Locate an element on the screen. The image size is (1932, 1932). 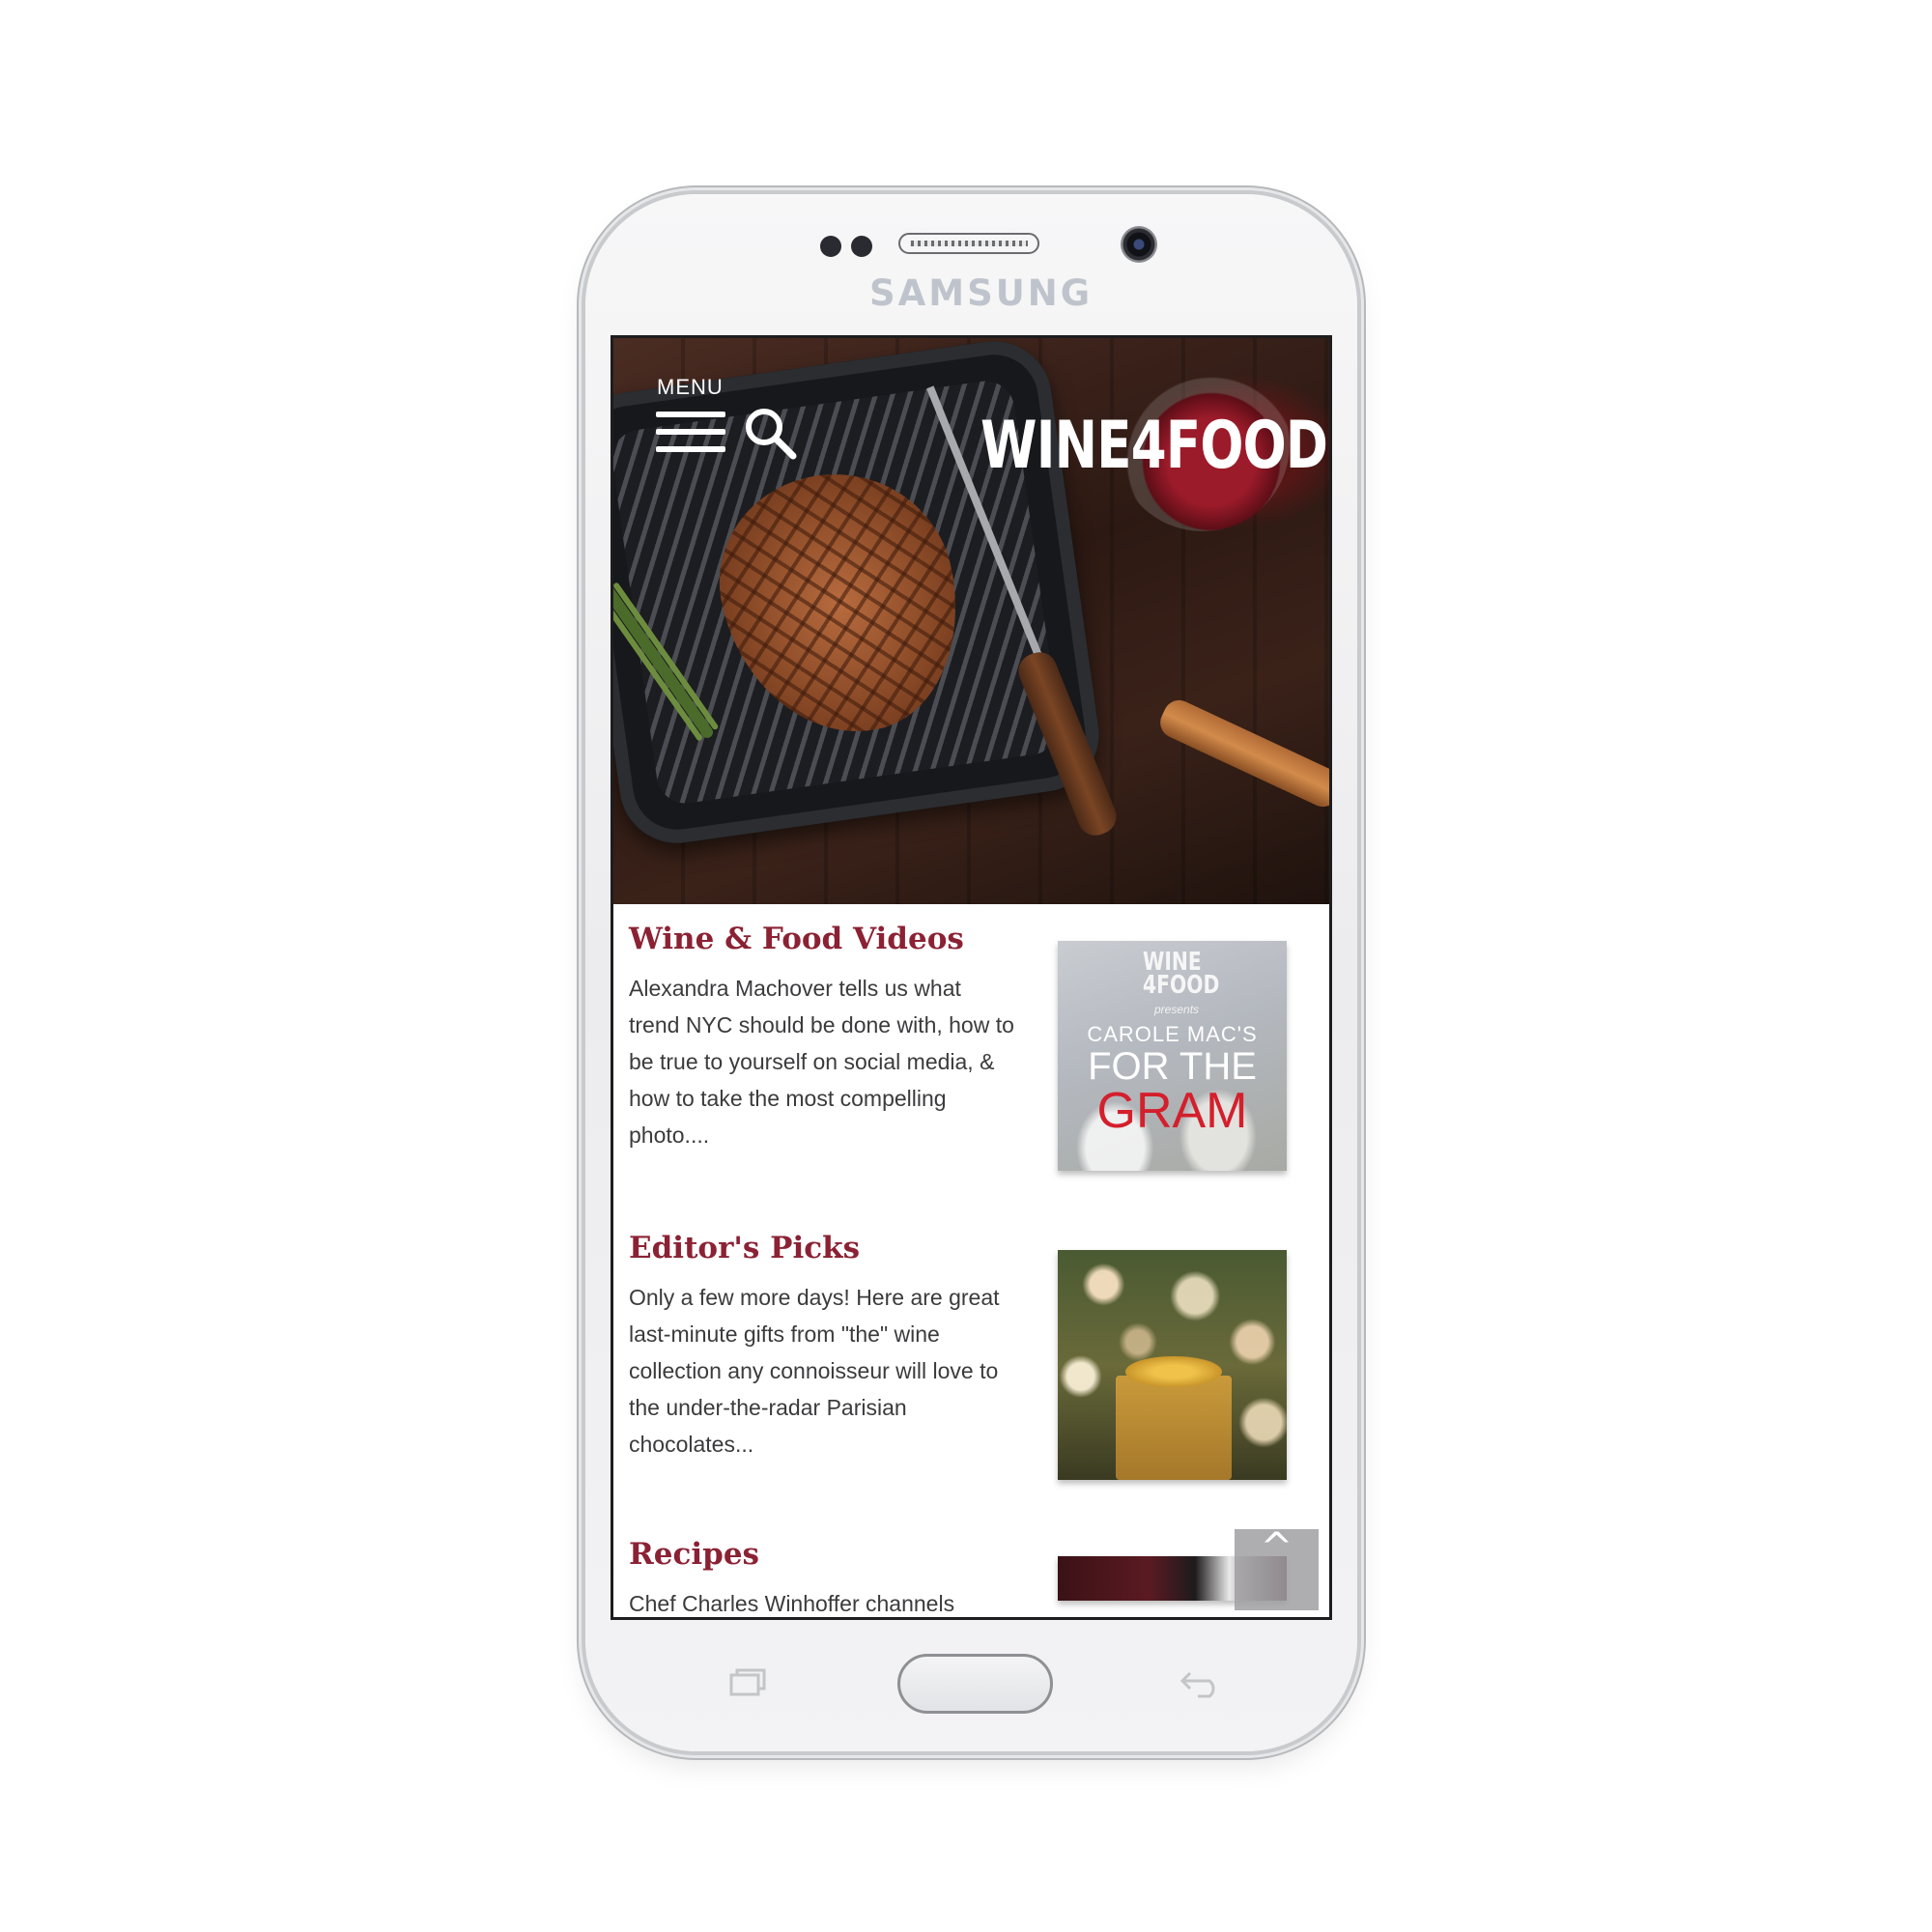
hero-image: MENU WINE4FOOD is located at coordinates (971, 621).